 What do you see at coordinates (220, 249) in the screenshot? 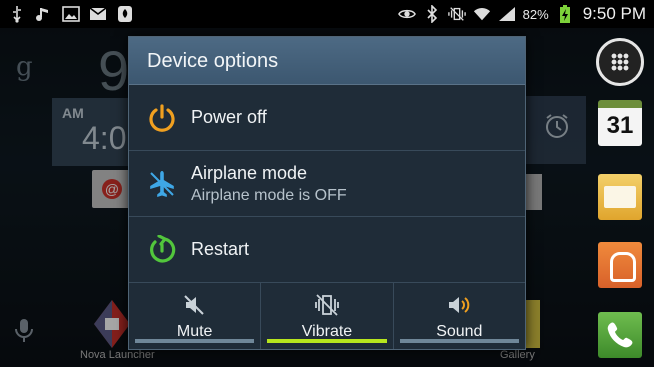
I see `restart-label: Restart` at bounding box center [220, 249].